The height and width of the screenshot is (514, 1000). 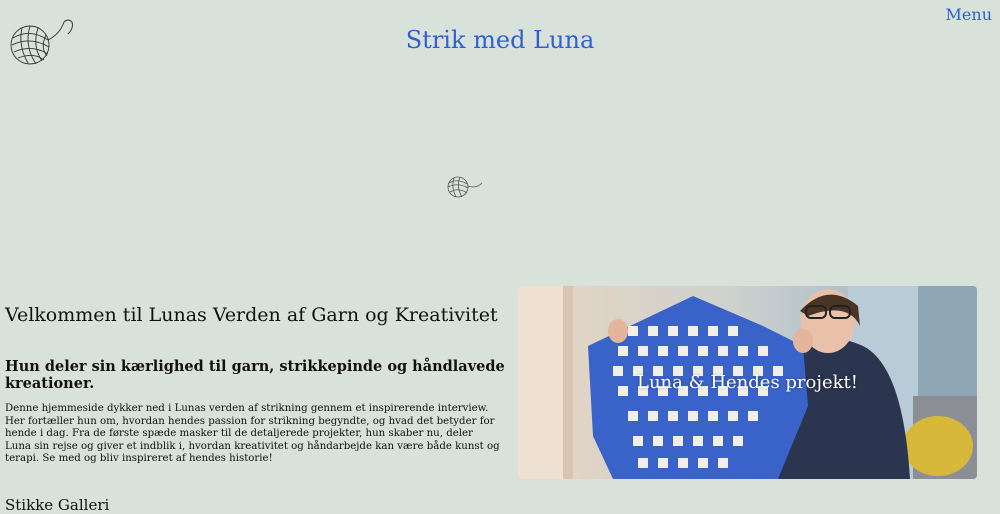 I want to click on gallery-heading: Stikke Galleri, so click(x=57, y=505).